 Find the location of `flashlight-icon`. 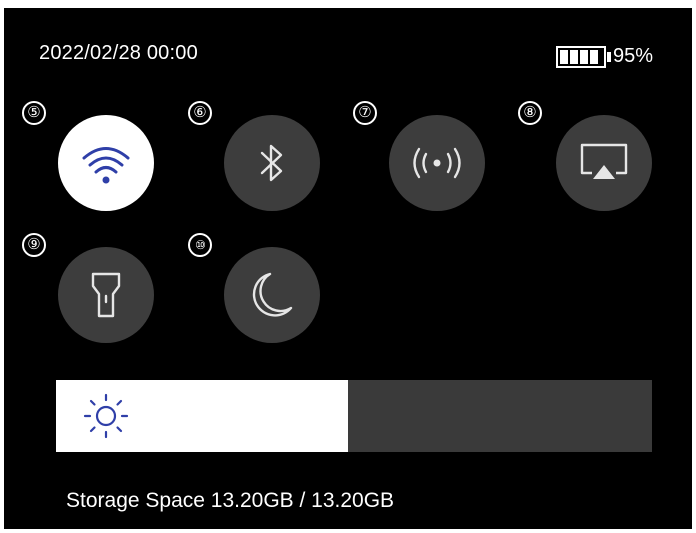

flashlight-icon is located at coordinates (106, 295).